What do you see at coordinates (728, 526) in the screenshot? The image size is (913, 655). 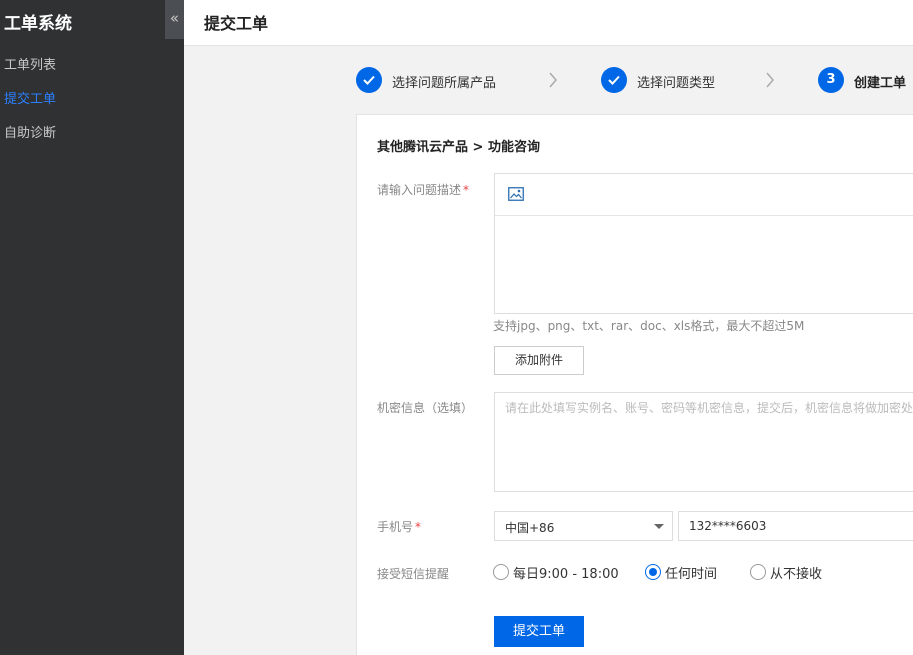 I see `phone-value: 132****6603` at bounding box center [728, 526].